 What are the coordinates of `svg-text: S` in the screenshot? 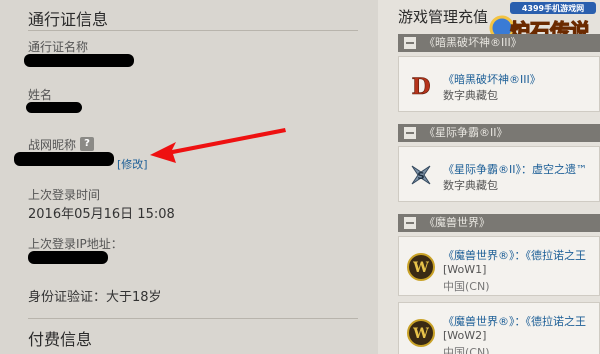 It's located at (420, 176).